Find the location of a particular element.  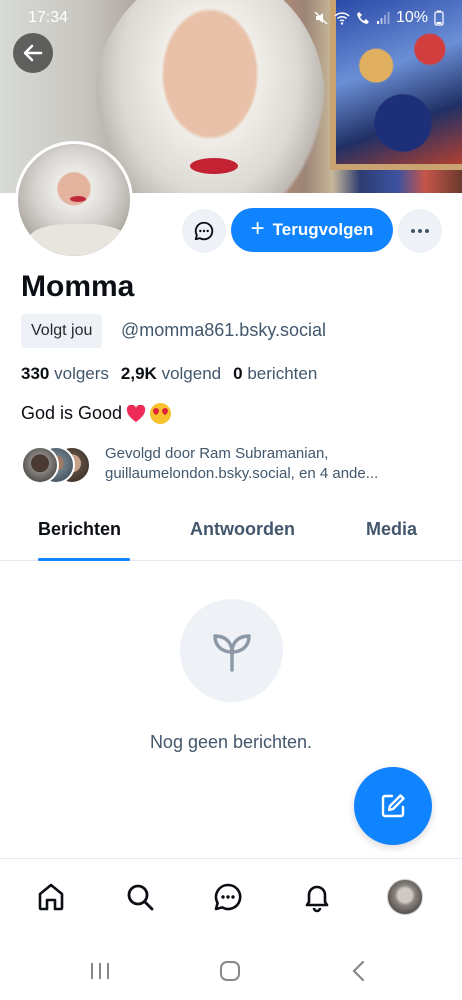

nav-search is located at coordinates (140, 897).